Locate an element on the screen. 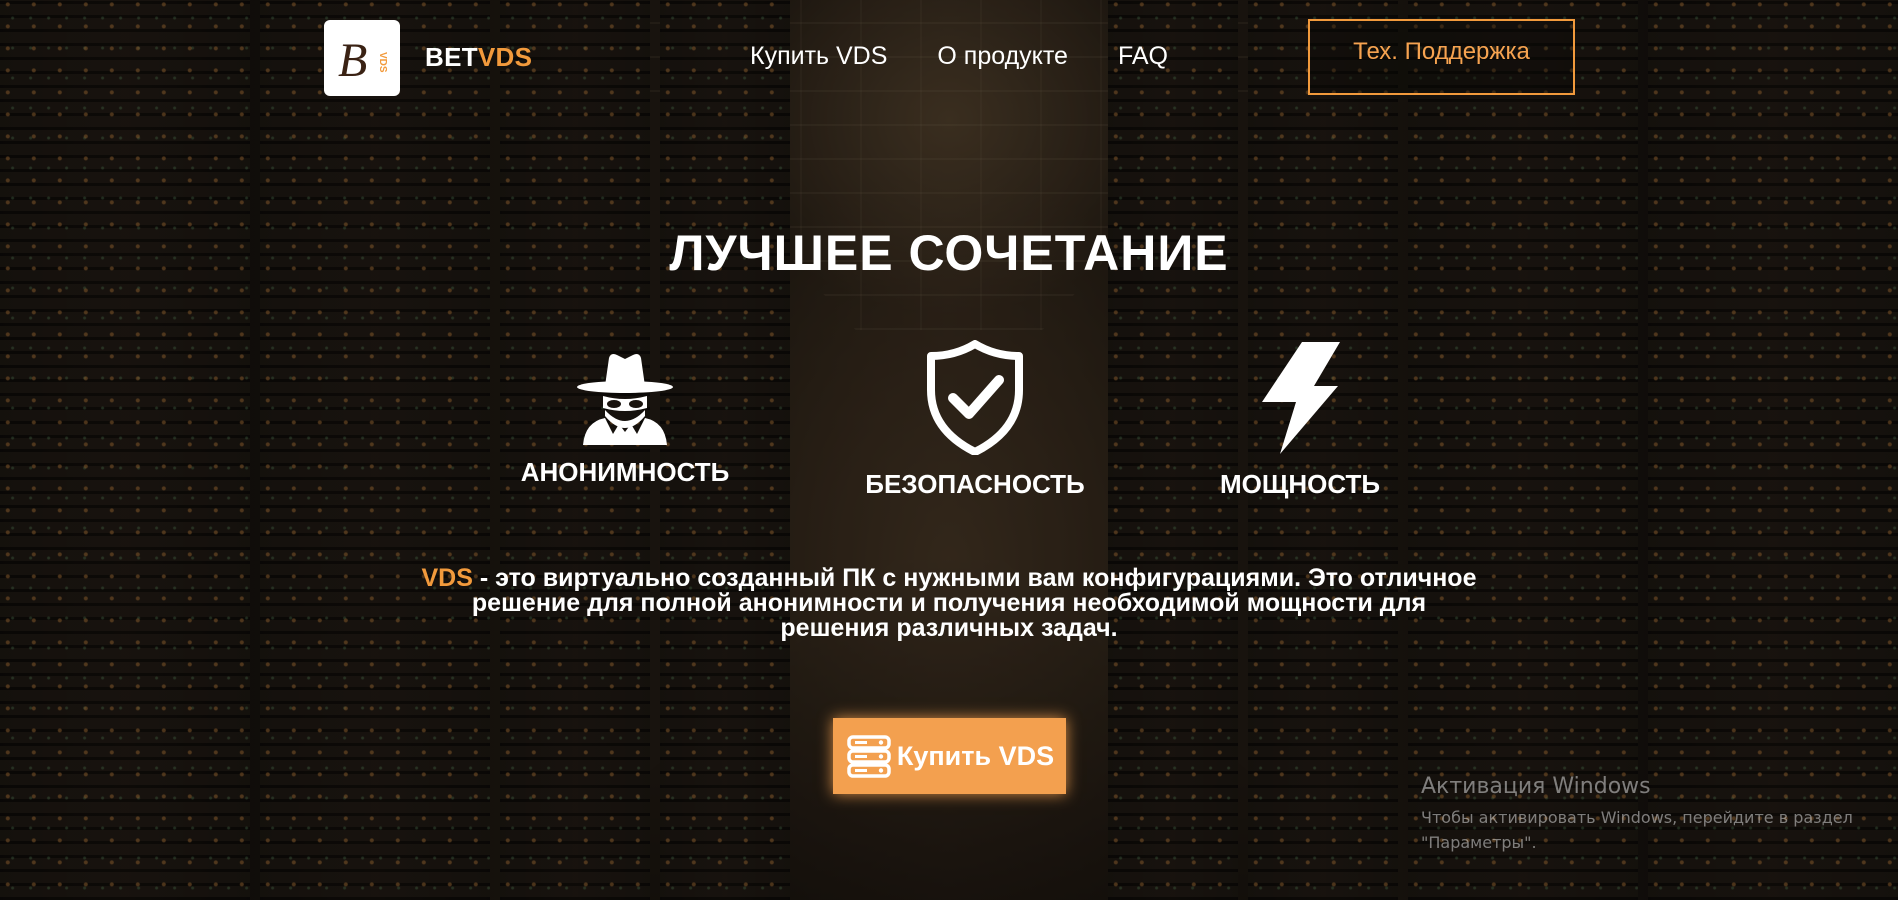  feature-security: БЕЗОПАСНОСТЬ is located at coordinates (975, 420).